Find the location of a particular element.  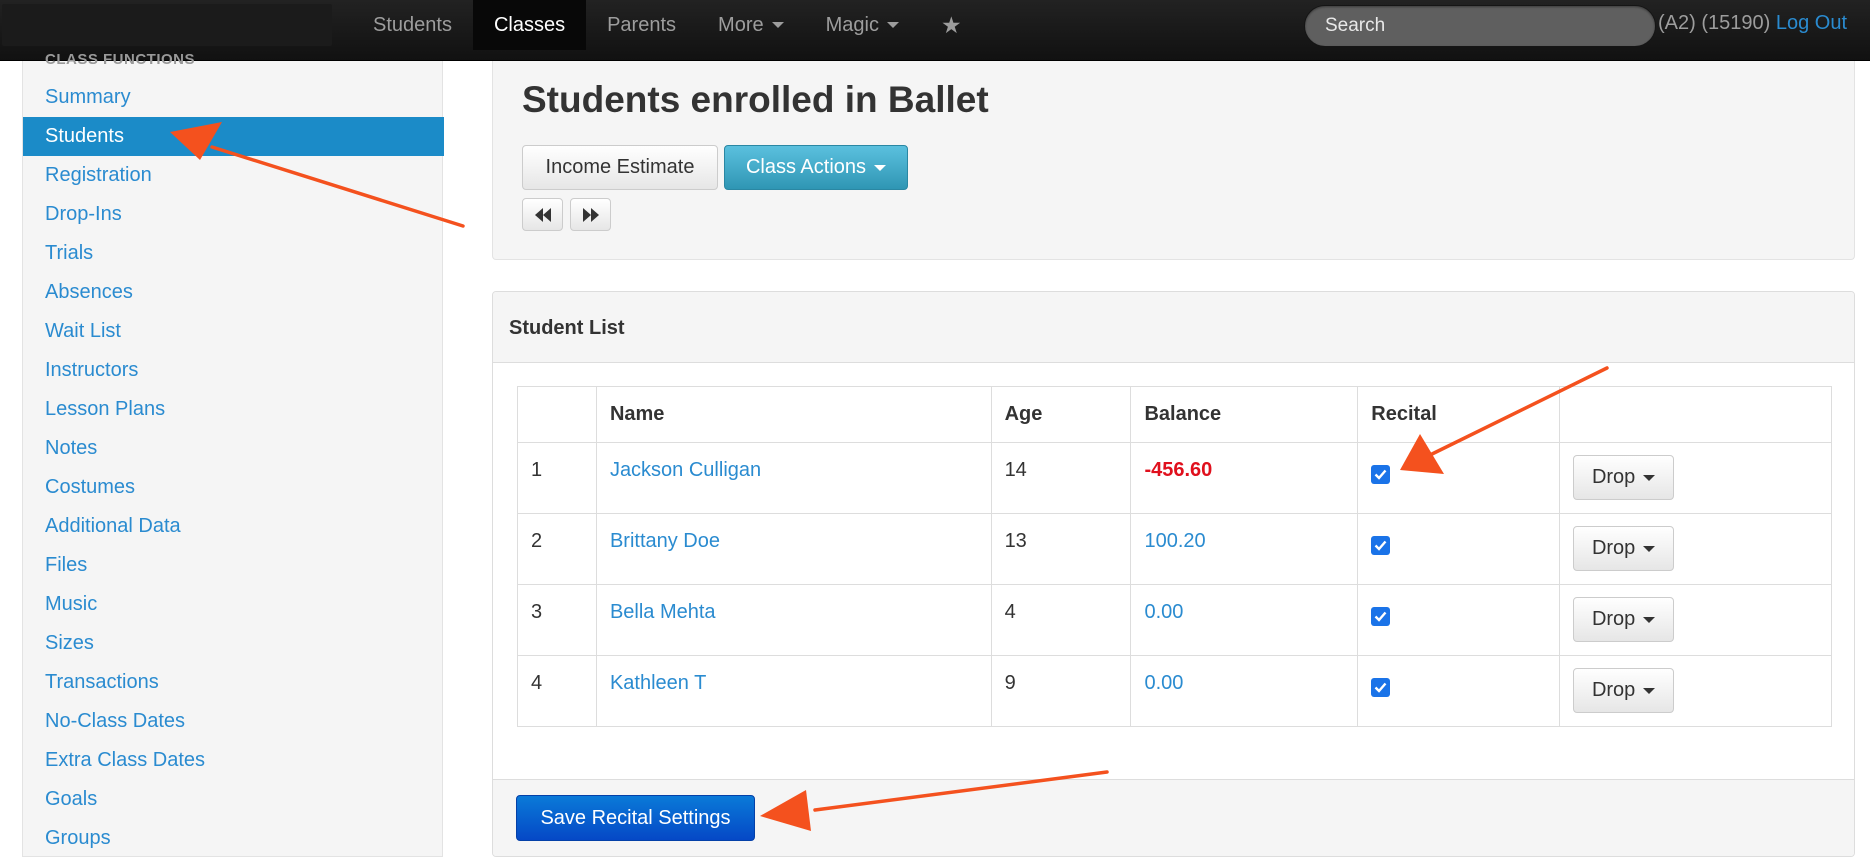

sidebar-item-sizes: Sizes is located at coordinates (233, 643).